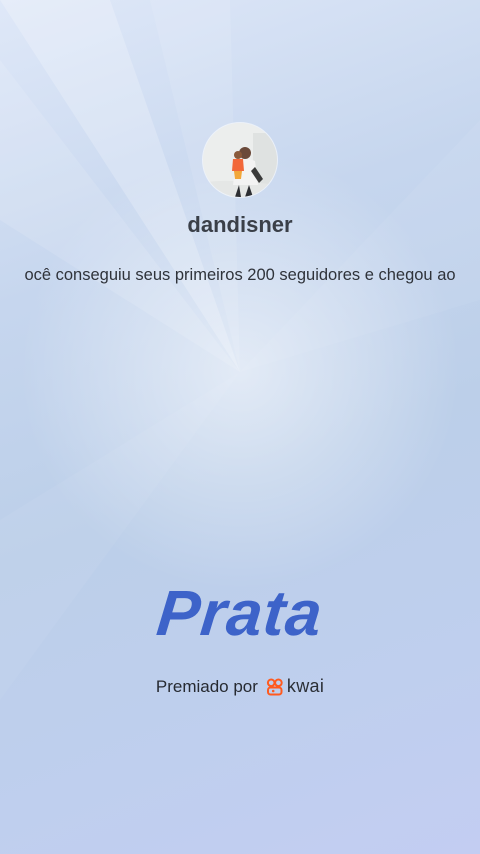  I want to click on kwai-logo: kwai, so click(295, 686).